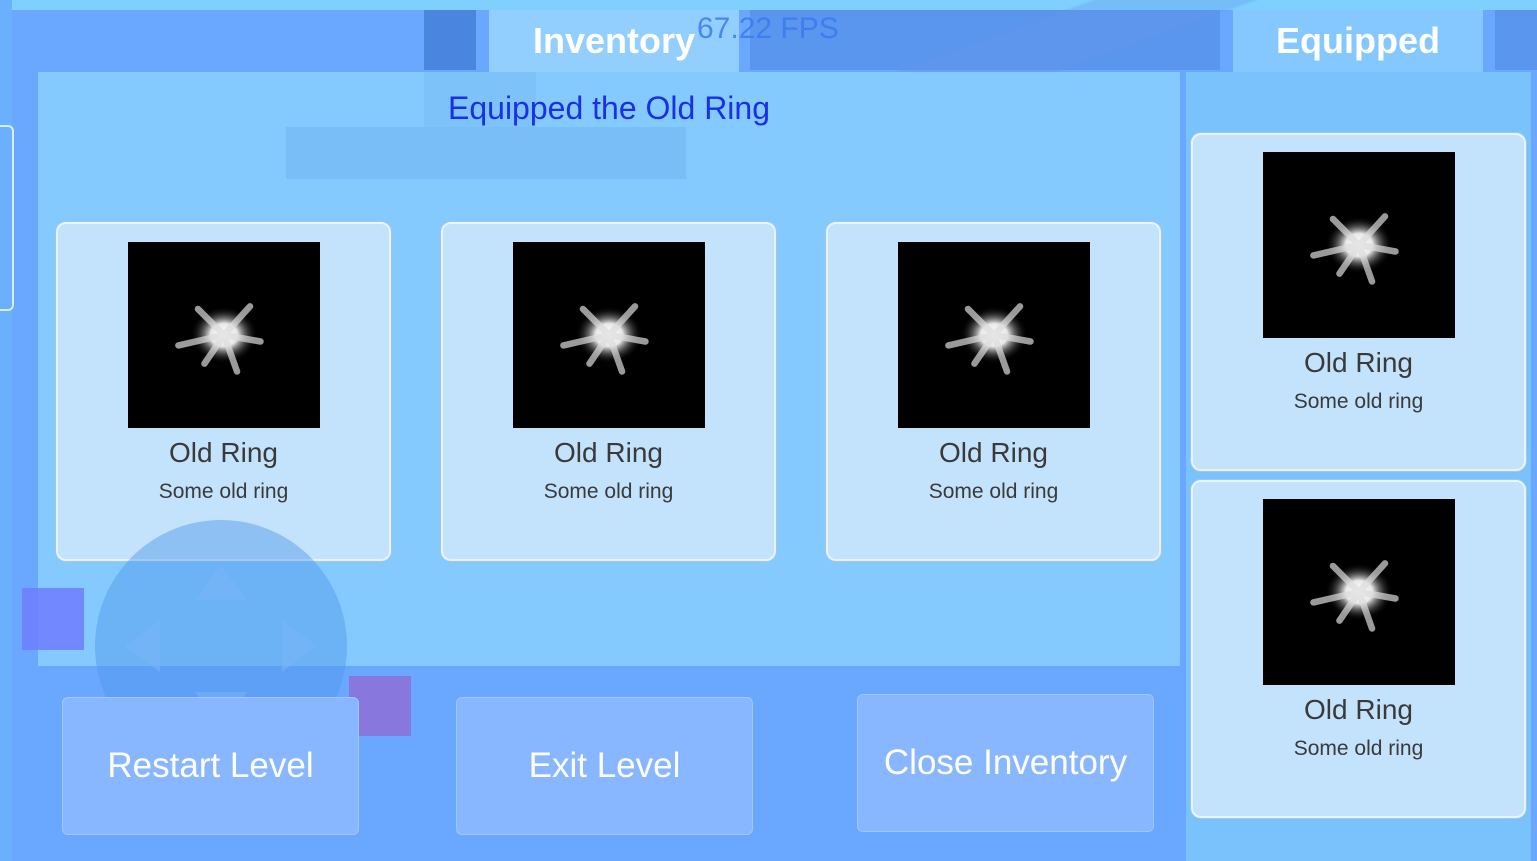 The width and height of the screenshot is (1537, 861). What do you see at coordinates (604, 766) in the screenshot?
I see `exit-level-button: Exit Level` at bounding box center [604, 766].